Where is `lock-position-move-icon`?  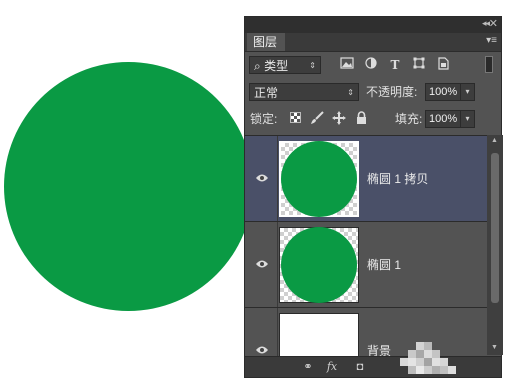
lock-position-move-icon is located at coordinates (339, 119).